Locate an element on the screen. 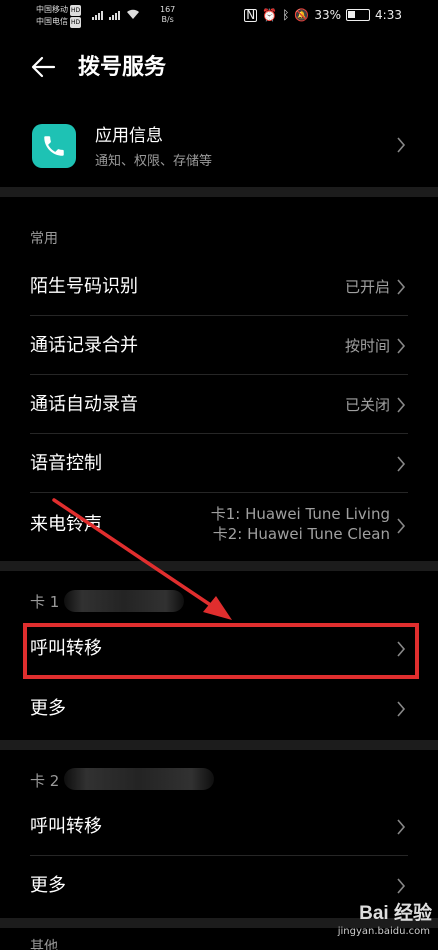 The image size is (438, 950). row-value: 已开启 is located at coordinates (367, 287).